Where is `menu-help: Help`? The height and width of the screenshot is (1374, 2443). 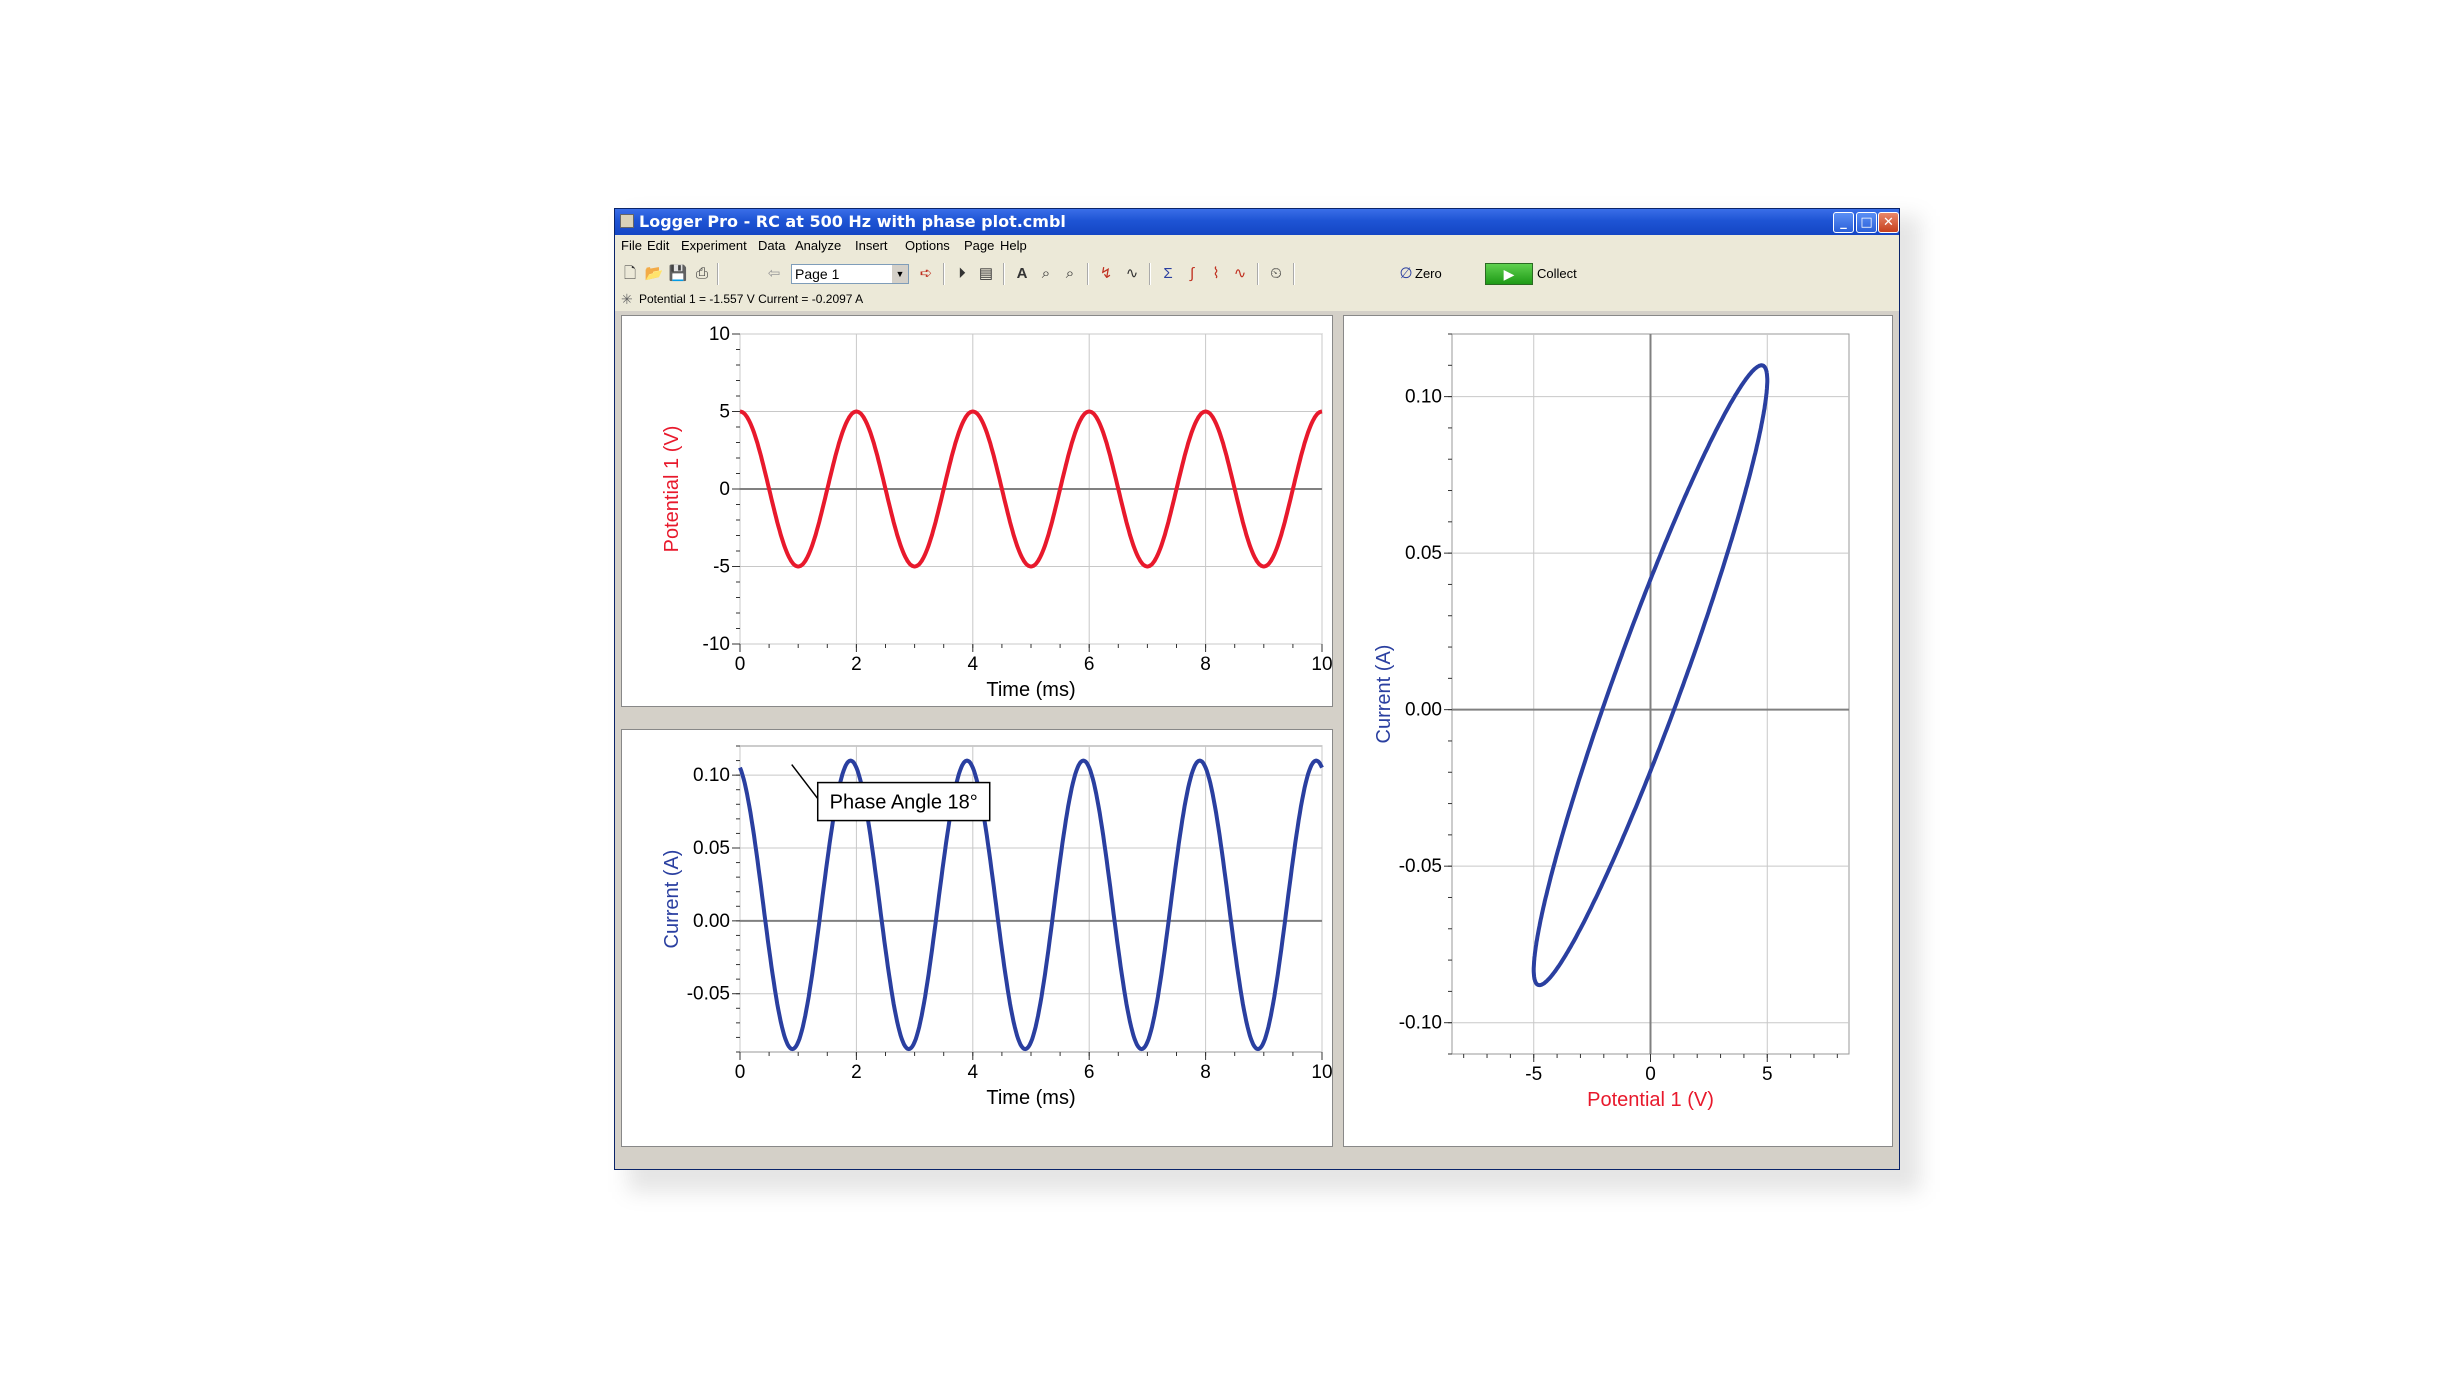 menu-help: Help is located at coordinates (1013, 246).